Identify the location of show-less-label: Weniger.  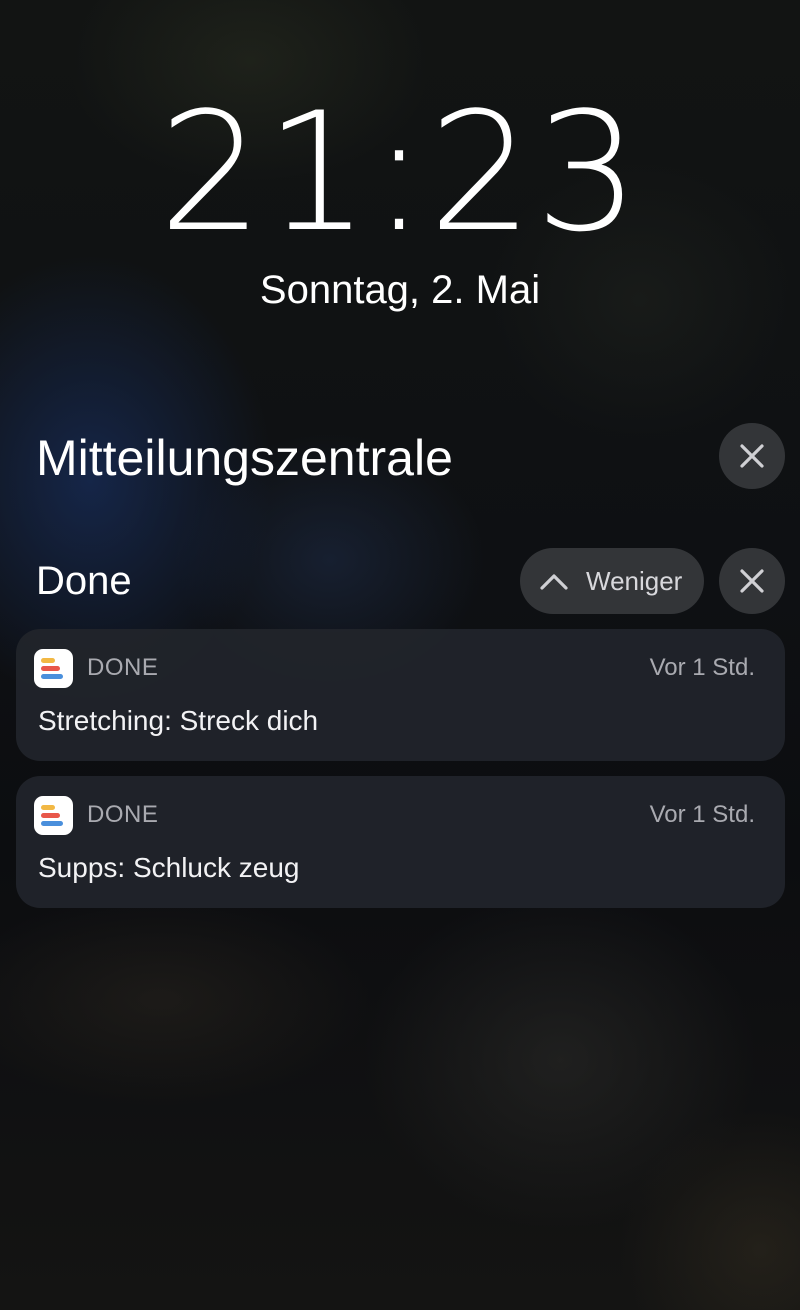
(634, 580).